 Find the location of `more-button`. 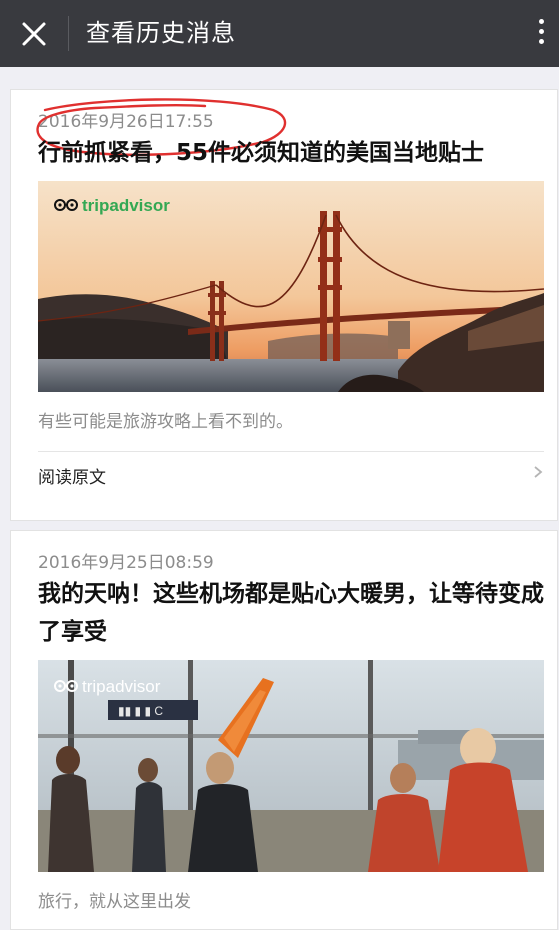

more-button is located at coordinates (541, 34).